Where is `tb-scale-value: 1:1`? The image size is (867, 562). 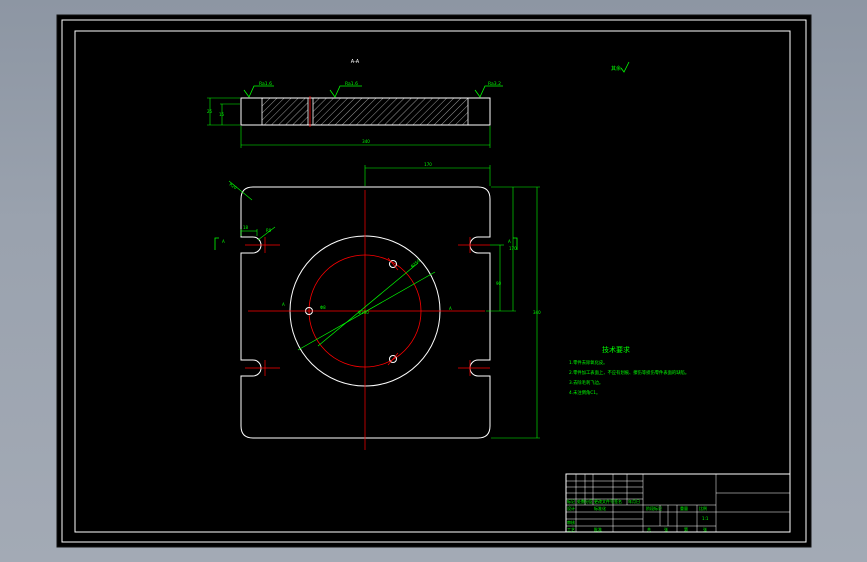 tb-scale-value: 1:1 is located at coordinates (705, 518).